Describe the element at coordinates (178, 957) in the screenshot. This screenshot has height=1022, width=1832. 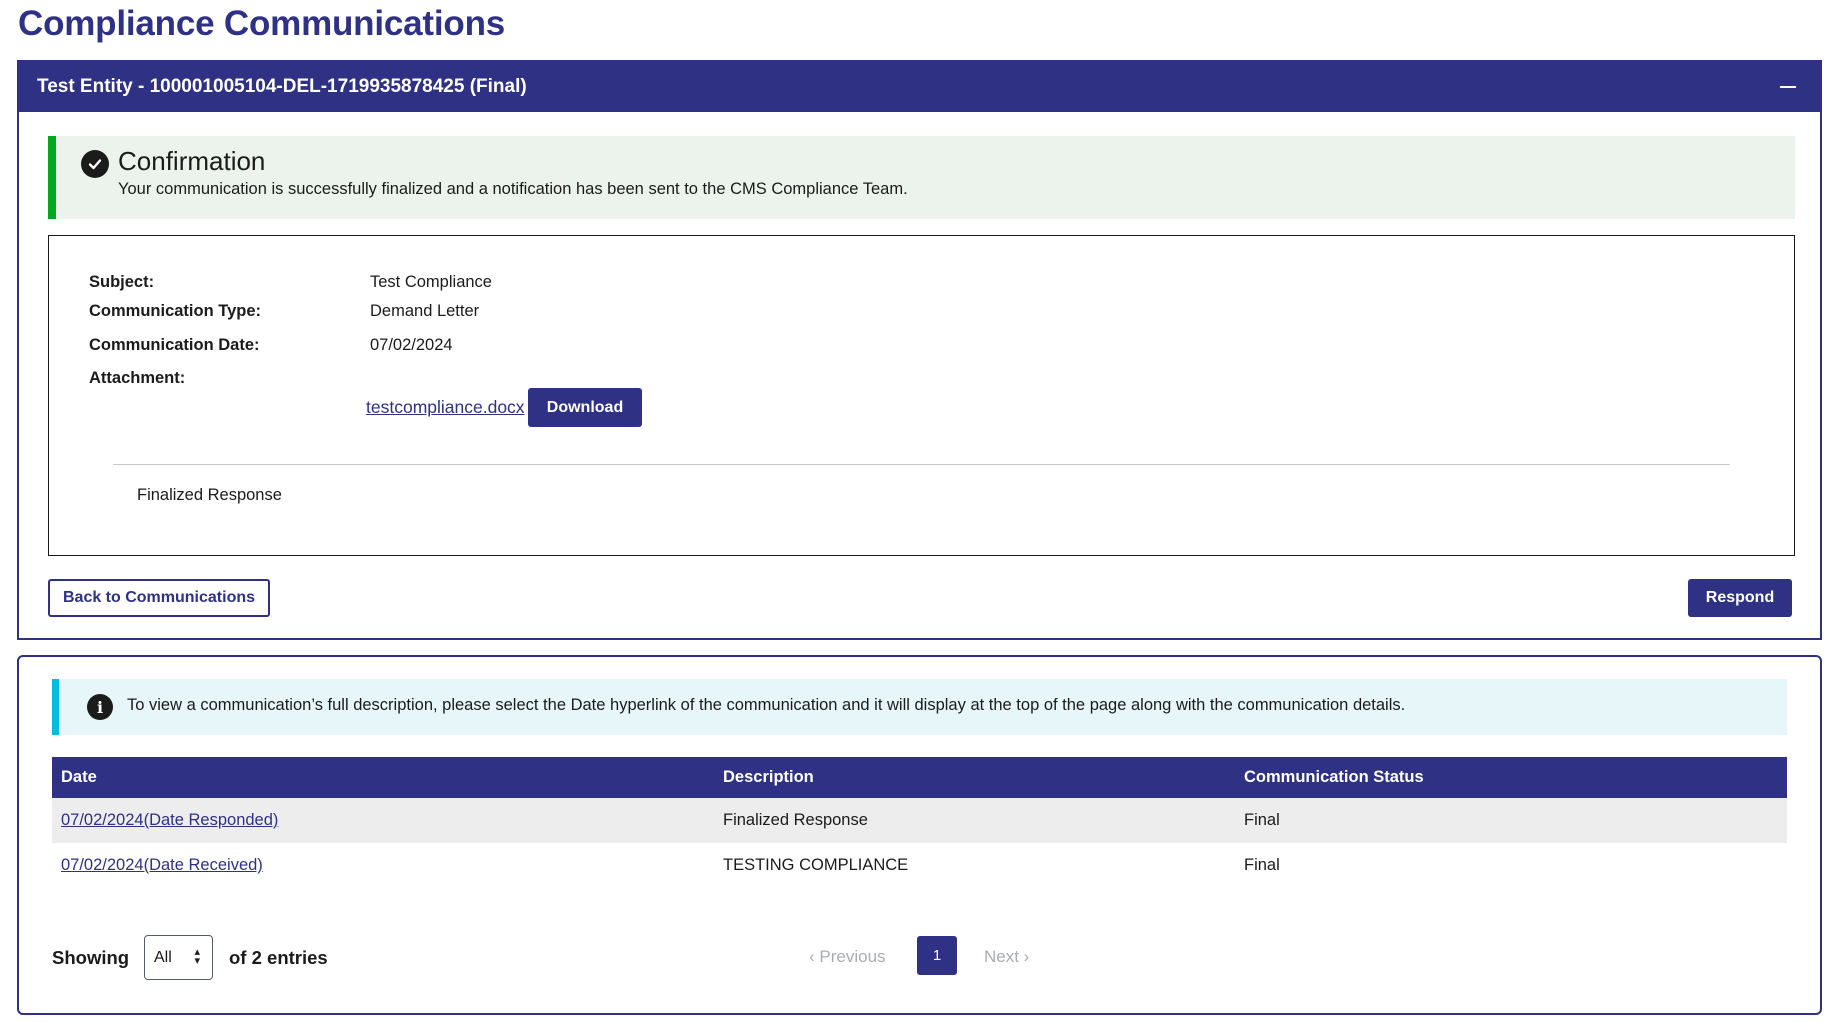
I see `page-size-select: All ▴ ▾` at that location.